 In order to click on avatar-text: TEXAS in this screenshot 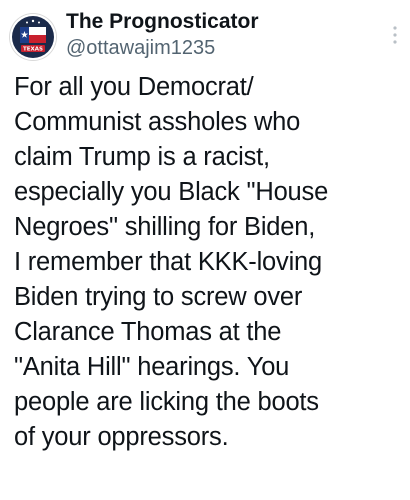, I will do `click(33, 50)`.